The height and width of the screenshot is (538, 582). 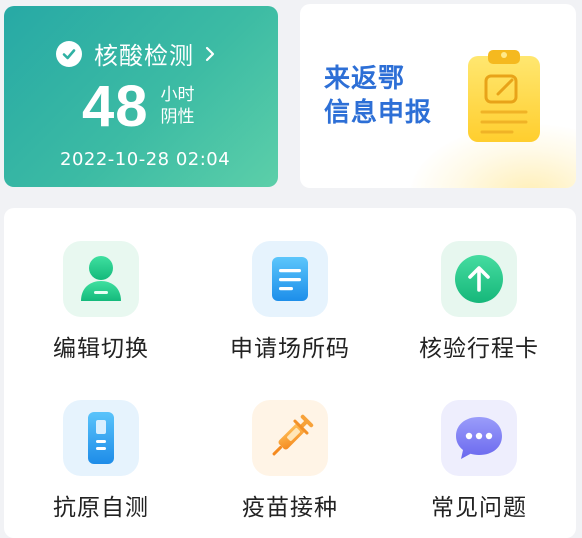 I want to click on test-kit-icon, so click(x=101, y=438).